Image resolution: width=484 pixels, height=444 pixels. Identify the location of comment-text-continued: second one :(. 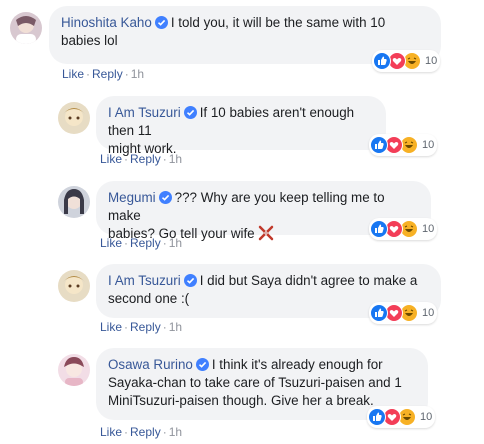
(149, 298).